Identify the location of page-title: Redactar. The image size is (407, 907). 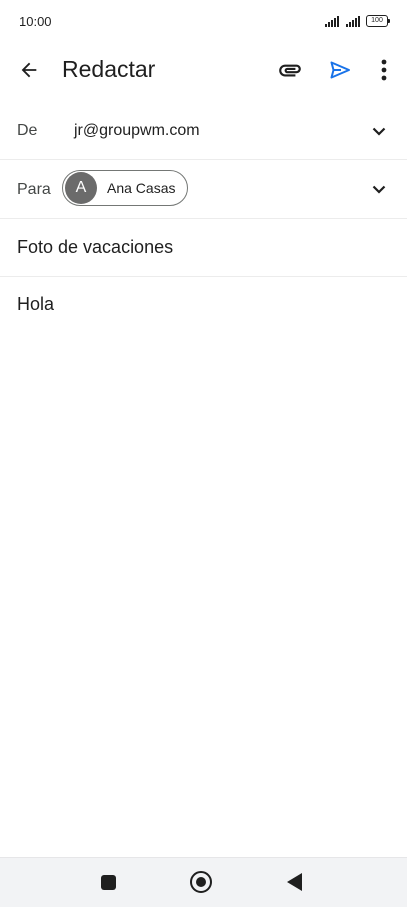
(109, 69).